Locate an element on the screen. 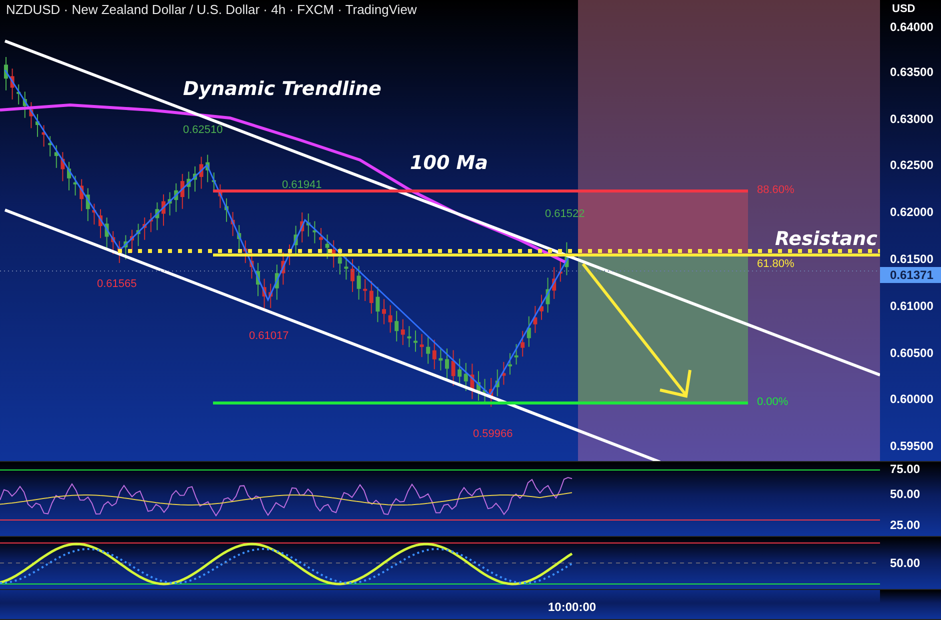  rsi-tick: 25.00 is located at coordinates (905, 525).